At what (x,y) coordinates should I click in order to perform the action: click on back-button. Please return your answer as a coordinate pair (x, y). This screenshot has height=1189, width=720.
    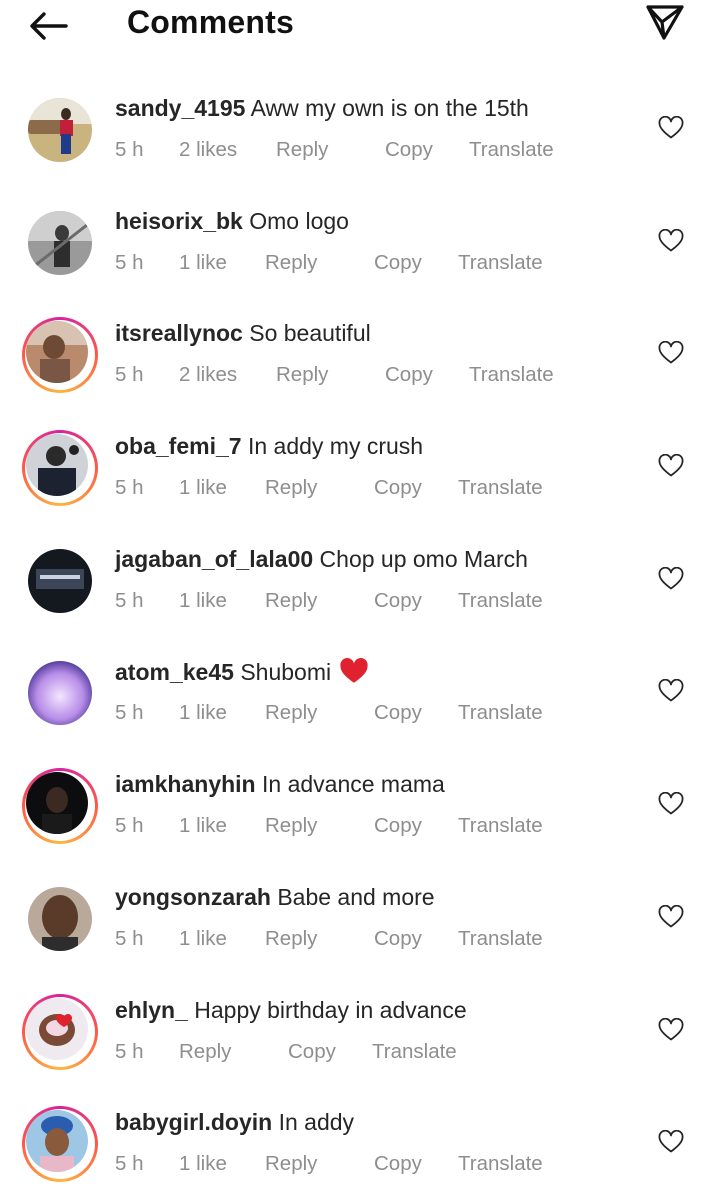
    Looking at the image, I should click on (49, 26).